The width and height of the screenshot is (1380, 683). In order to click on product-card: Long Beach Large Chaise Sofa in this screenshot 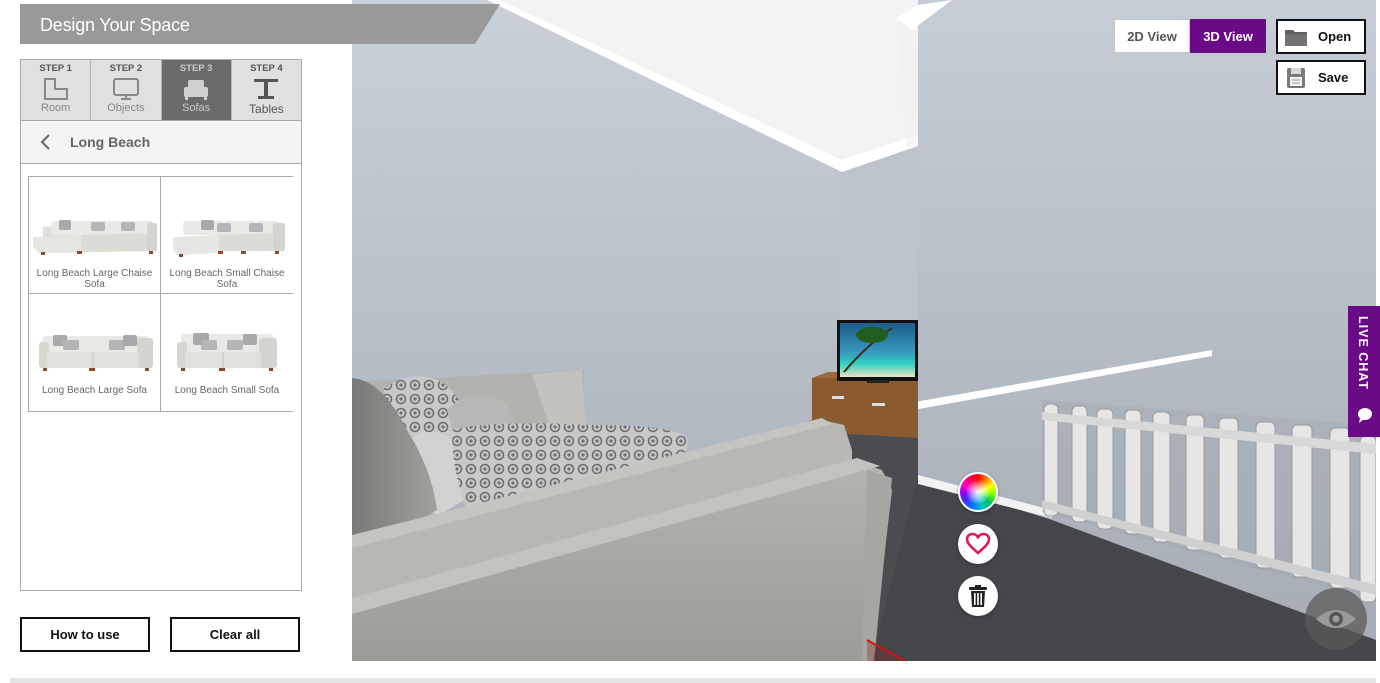, I will do `click(95, 235)`.